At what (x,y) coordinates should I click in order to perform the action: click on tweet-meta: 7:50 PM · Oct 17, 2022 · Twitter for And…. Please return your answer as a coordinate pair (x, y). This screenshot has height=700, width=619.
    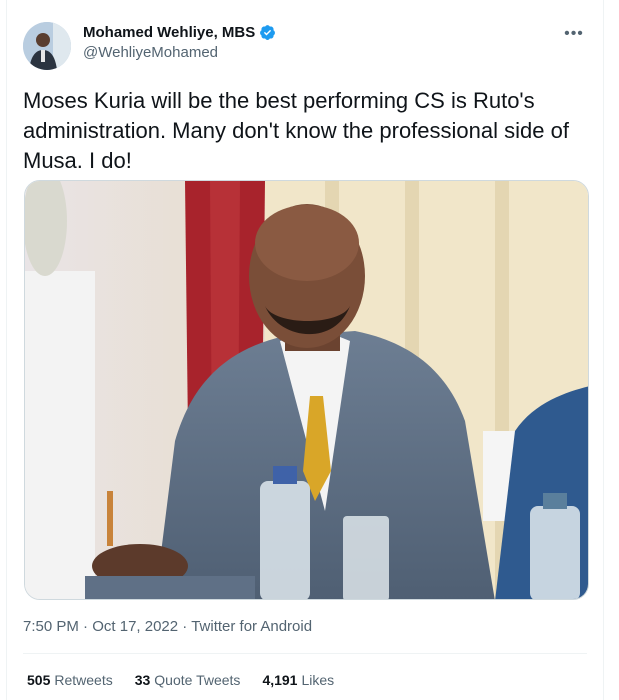
    Looking at the image, I should click on (167, 626).